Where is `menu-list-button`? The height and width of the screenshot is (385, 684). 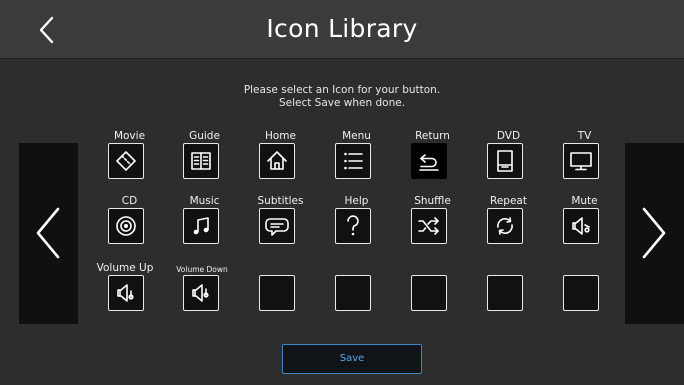
menu-list-button is located at coordinates (353, 161).